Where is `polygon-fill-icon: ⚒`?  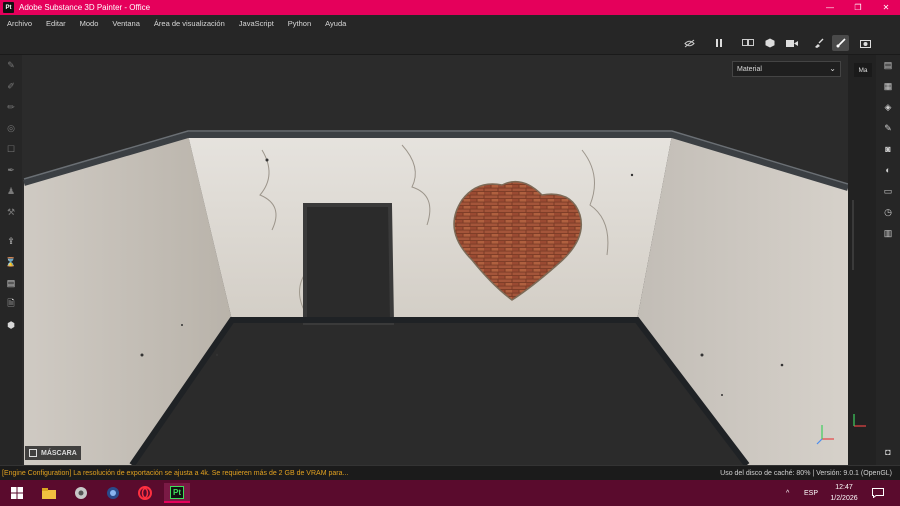 polygon-fill-icon: ⚒ is located at coordinates (11, 212).